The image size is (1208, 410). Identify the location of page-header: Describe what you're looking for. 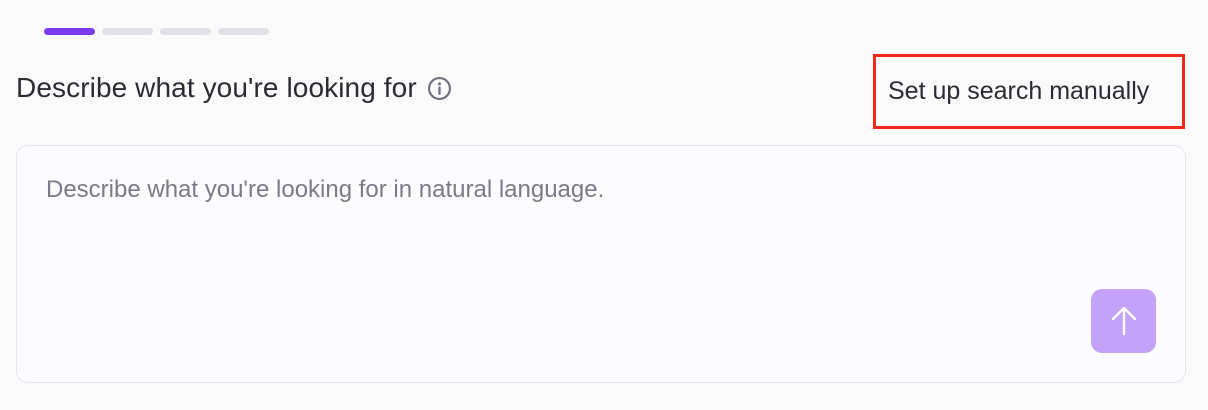
(234, 88).